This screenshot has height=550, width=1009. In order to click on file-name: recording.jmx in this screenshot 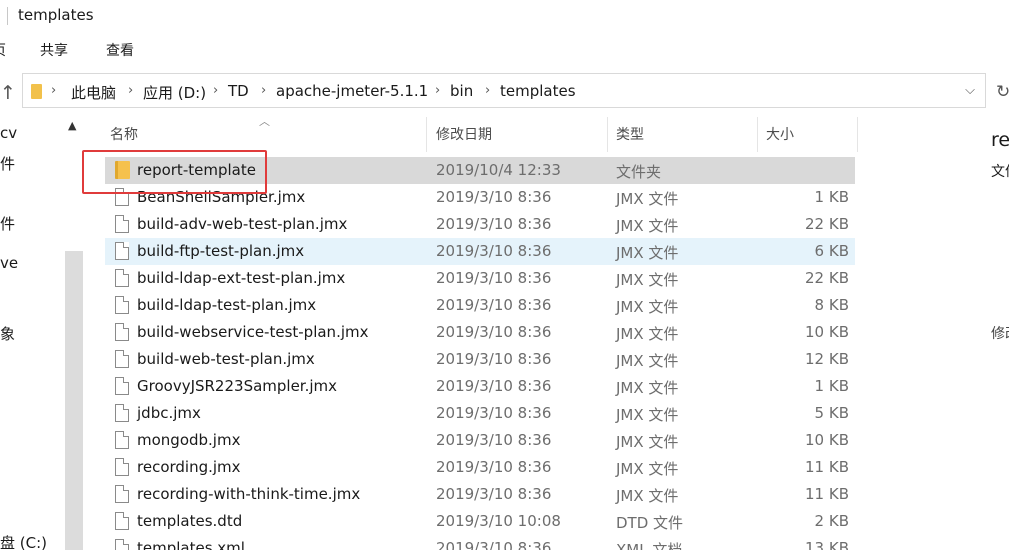, I will do `click(189, 467)`.